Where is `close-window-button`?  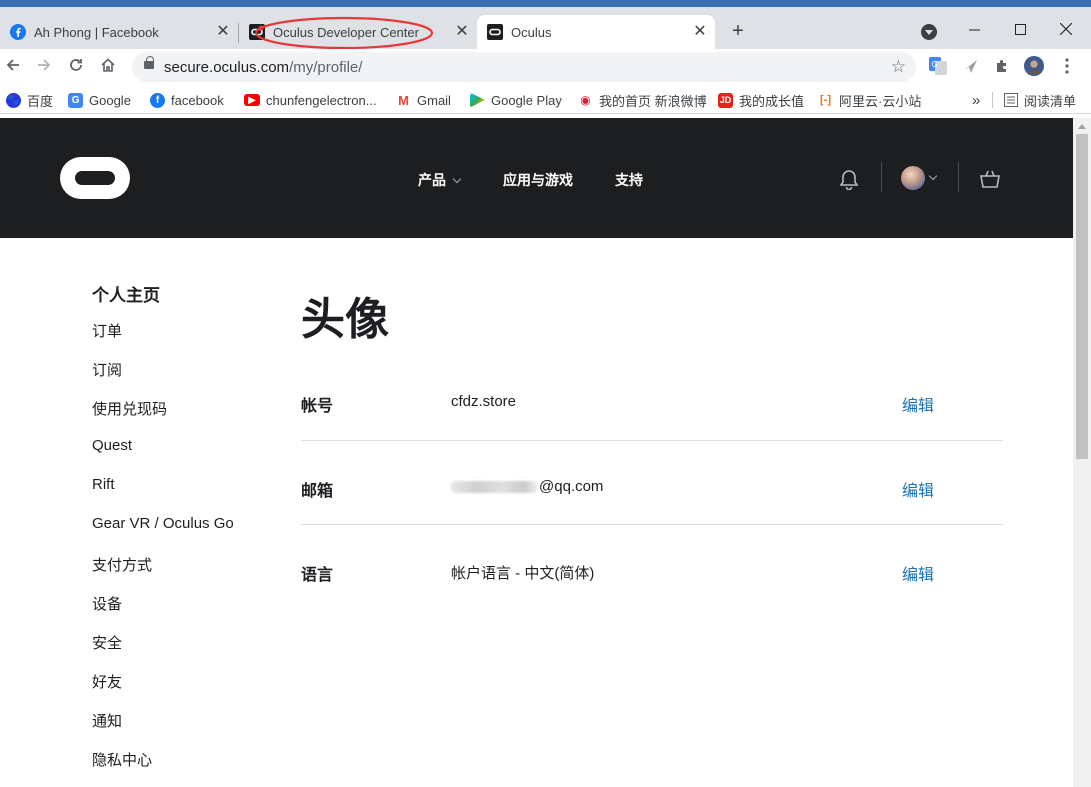 close-window-button is located at coordinates (1066, 29).